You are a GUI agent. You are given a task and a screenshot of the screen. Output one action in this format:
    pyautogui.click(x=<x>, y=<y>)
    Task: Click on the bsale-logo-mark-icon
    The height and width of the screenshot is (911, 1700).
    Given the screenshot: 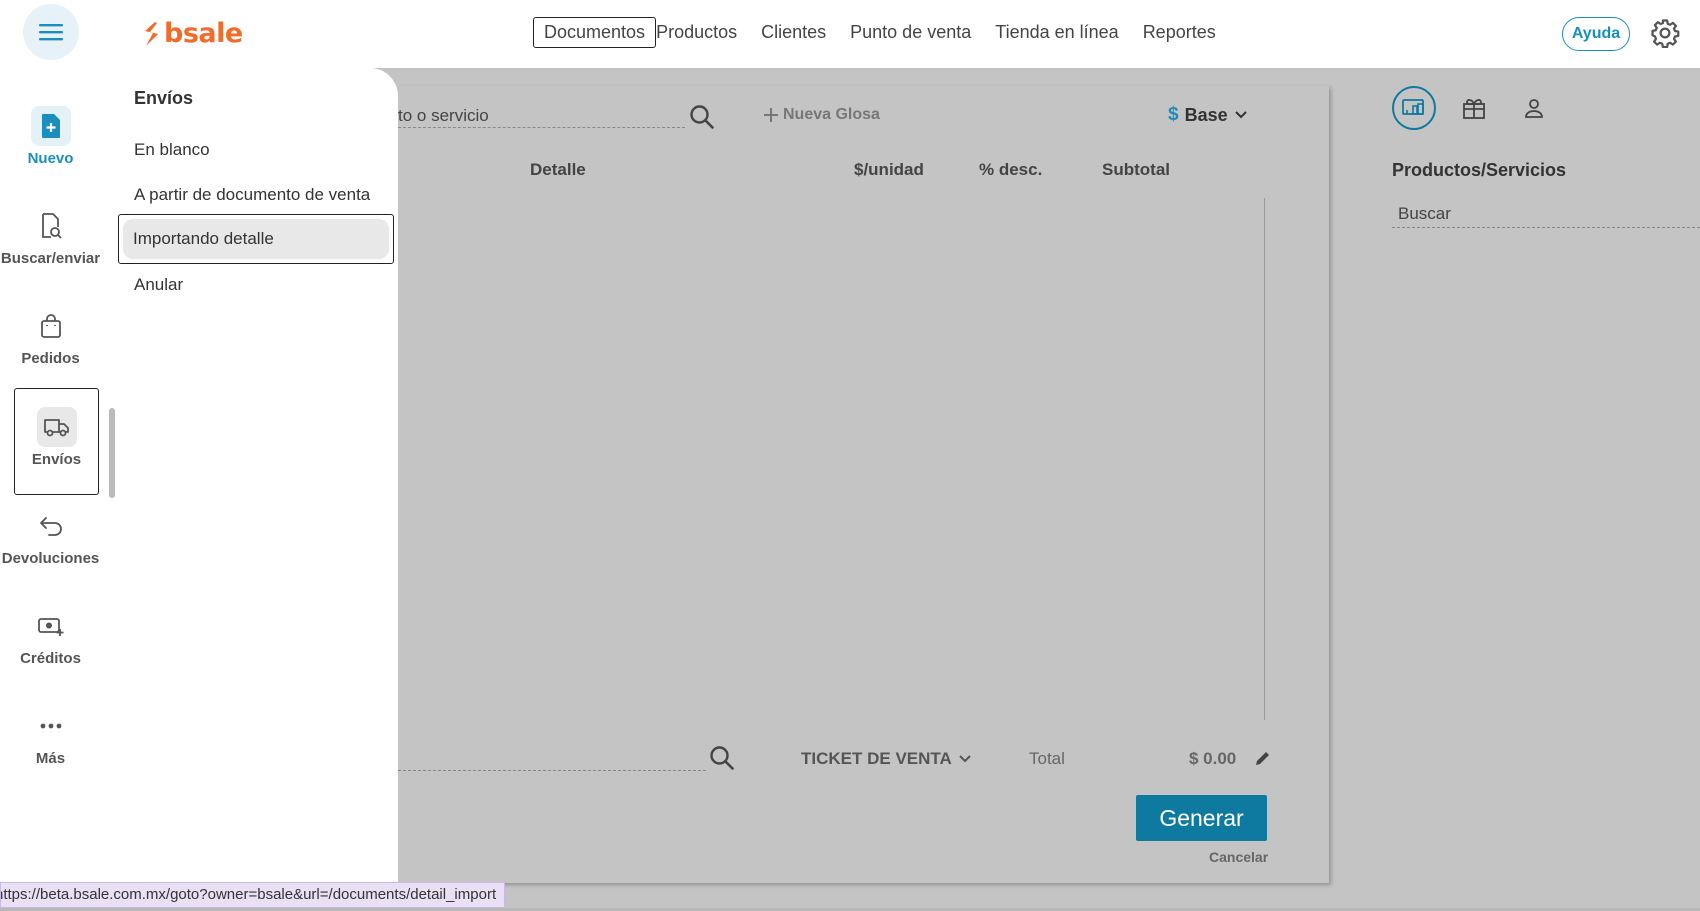 What is the action you would take?
    pyautogui.click(x=151, y=33)
    